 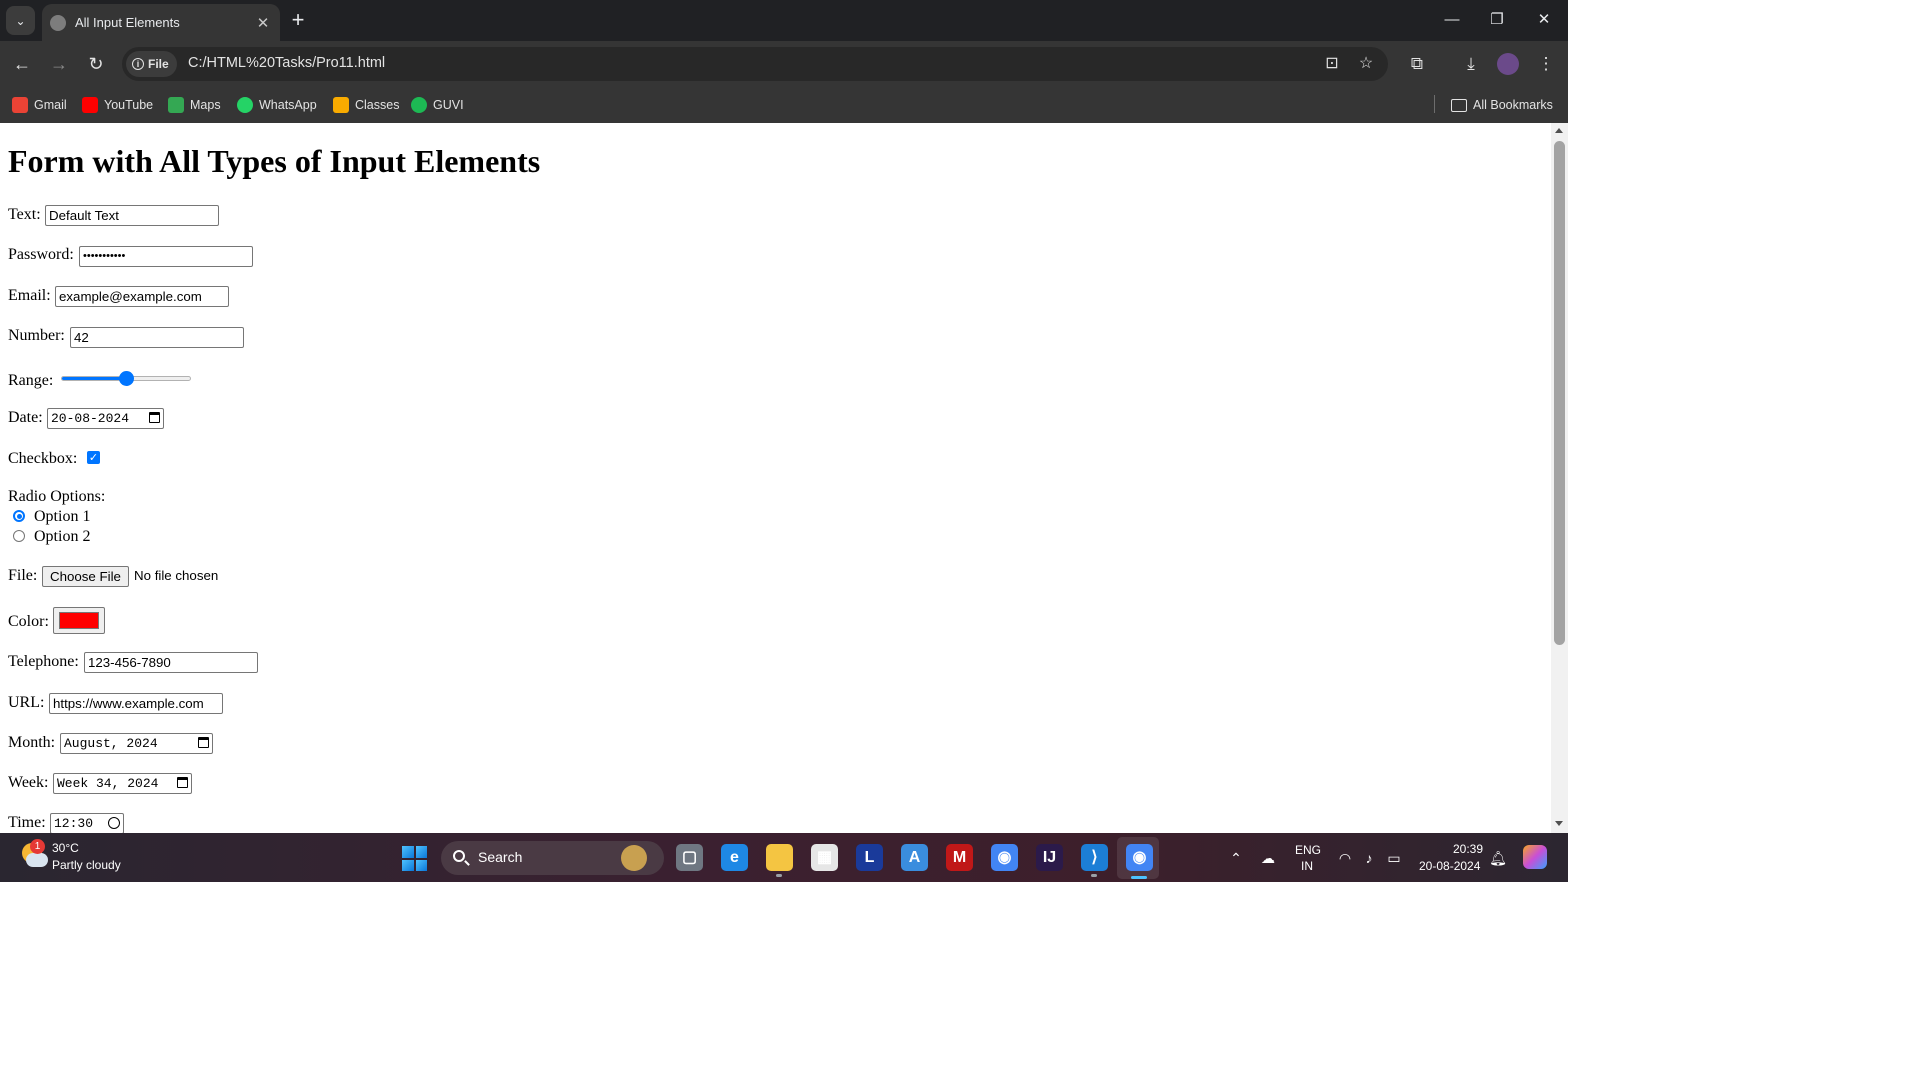 I want to click on restore-icon: ❐, so click(x=1497, y=20).